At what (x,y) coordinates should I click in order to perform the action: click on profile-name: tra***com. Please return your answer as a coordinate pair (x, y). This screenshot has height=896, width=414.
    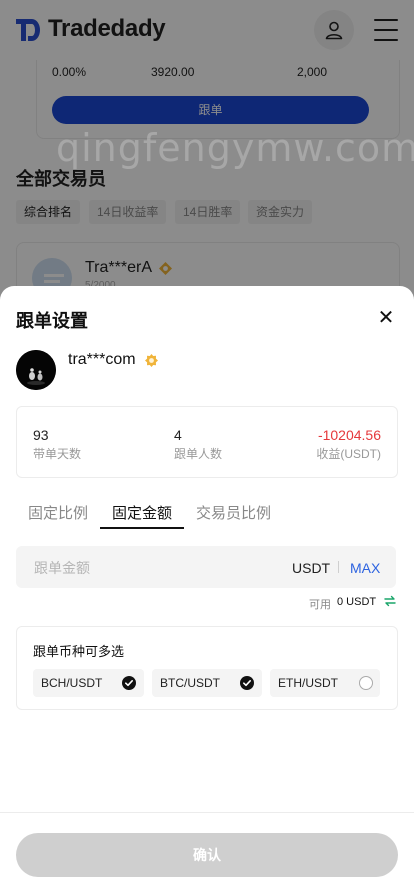
    Looking at the image, I should click on (102, 359).